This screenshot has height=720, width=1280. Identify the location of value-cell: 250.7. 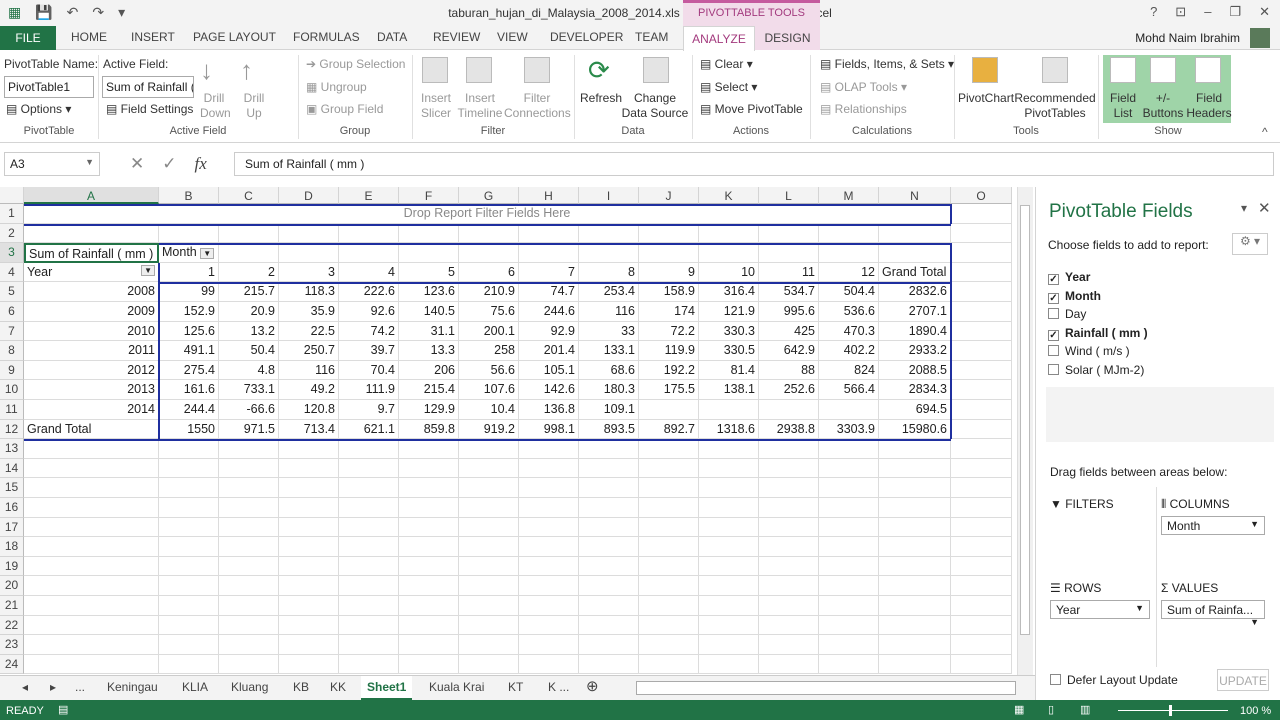
(309, 351).